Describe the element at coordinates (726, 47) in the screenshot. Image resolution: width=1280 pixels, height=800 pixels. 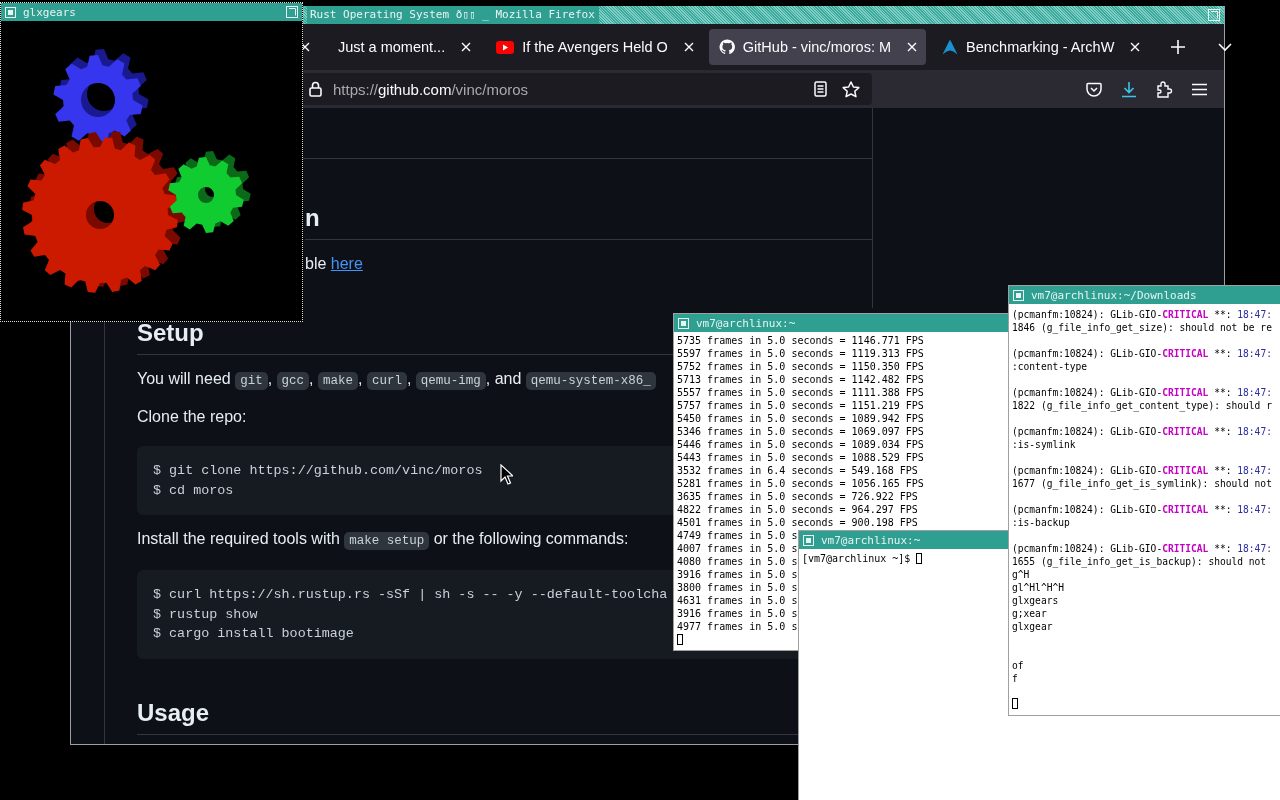
I see `cat-logo-icon` at that location.